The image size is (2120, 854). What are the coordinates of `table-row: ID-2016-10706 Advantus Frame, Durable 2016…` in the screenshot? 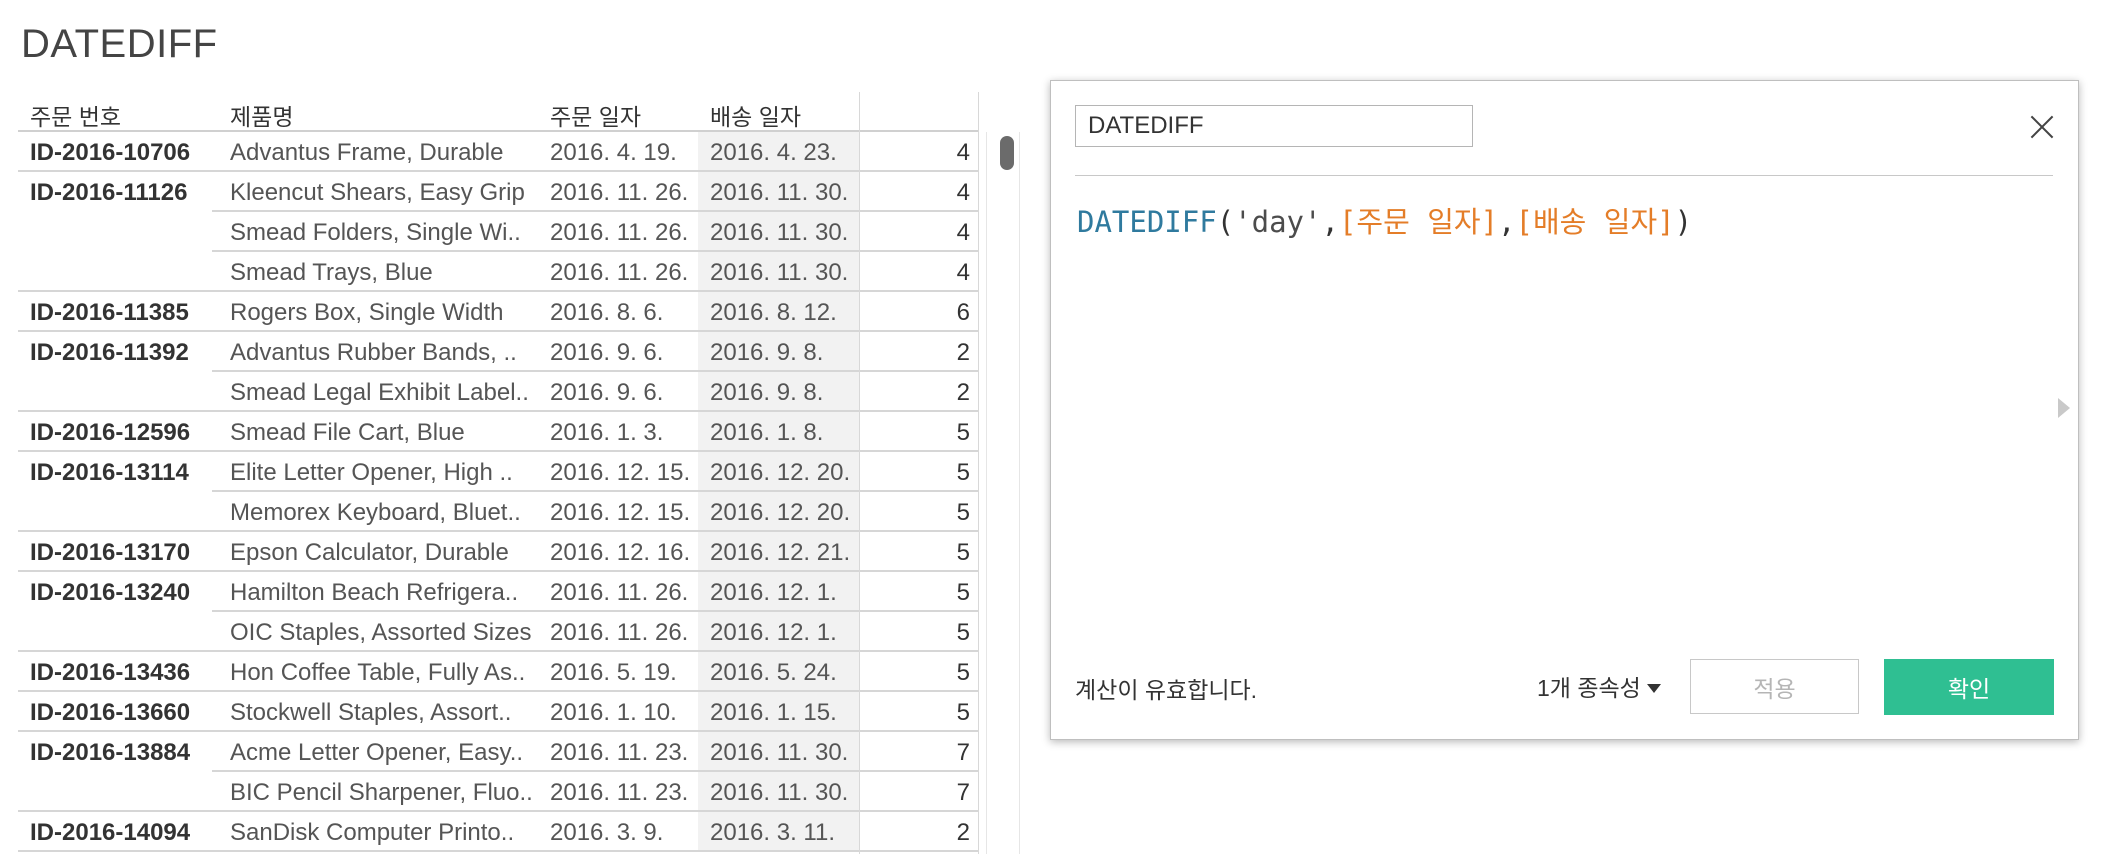 It's located at (498, 152).